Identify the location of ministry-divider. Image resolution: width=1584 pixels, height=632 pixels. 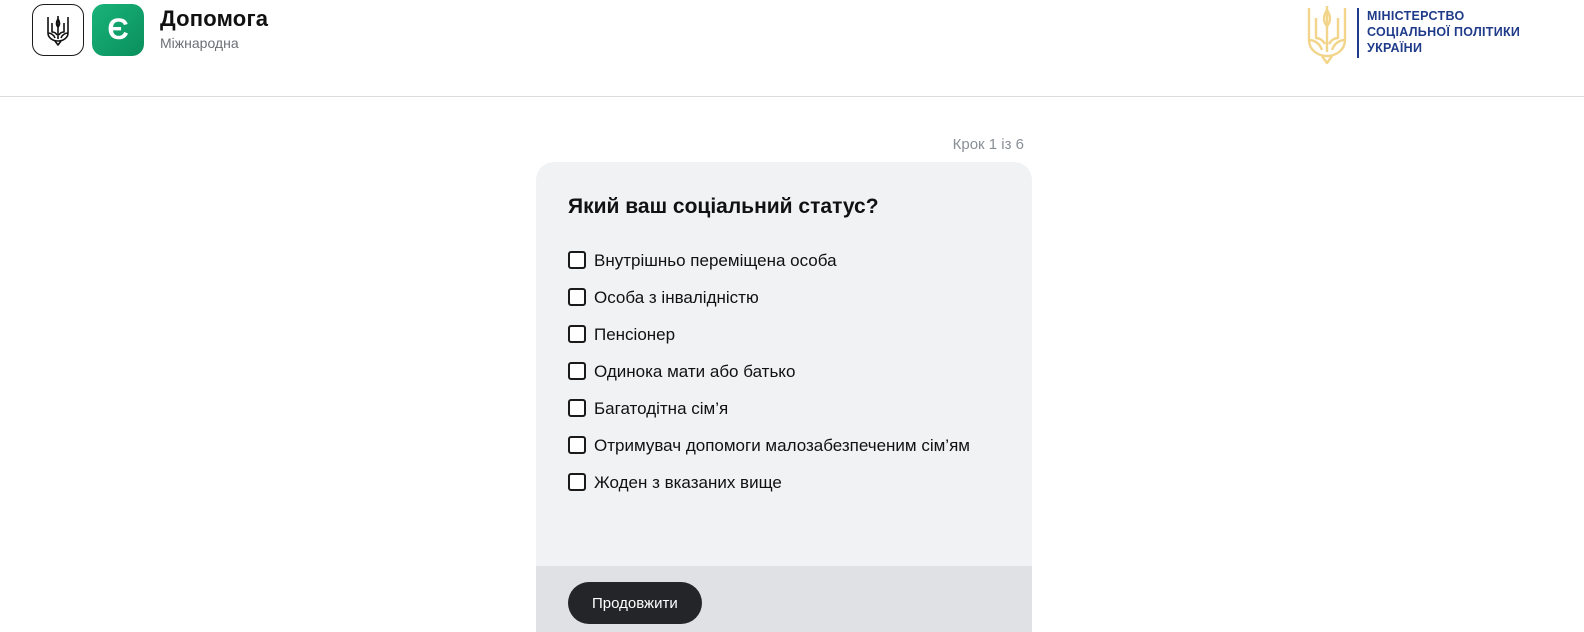
(1358, 33).